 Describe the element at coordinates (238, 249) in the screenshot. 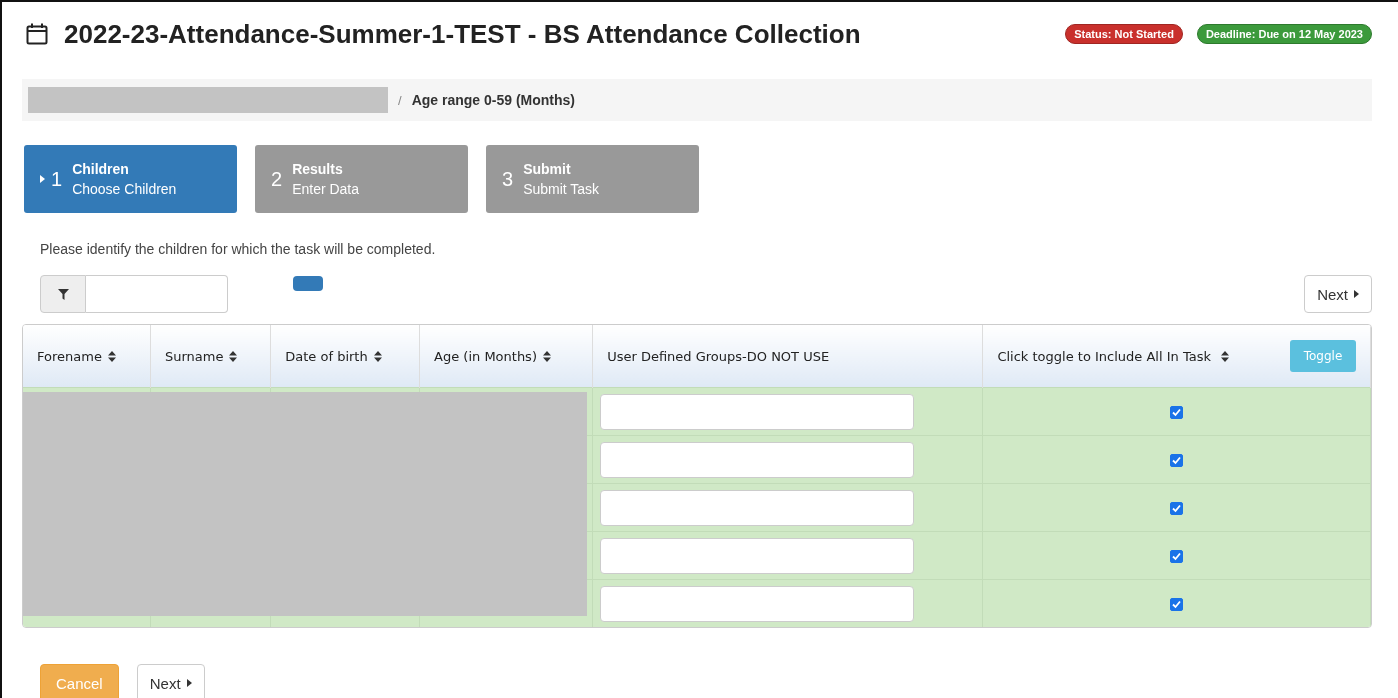

I see `instruction-text: Please identify the children for which the task will be completed.` at that location.